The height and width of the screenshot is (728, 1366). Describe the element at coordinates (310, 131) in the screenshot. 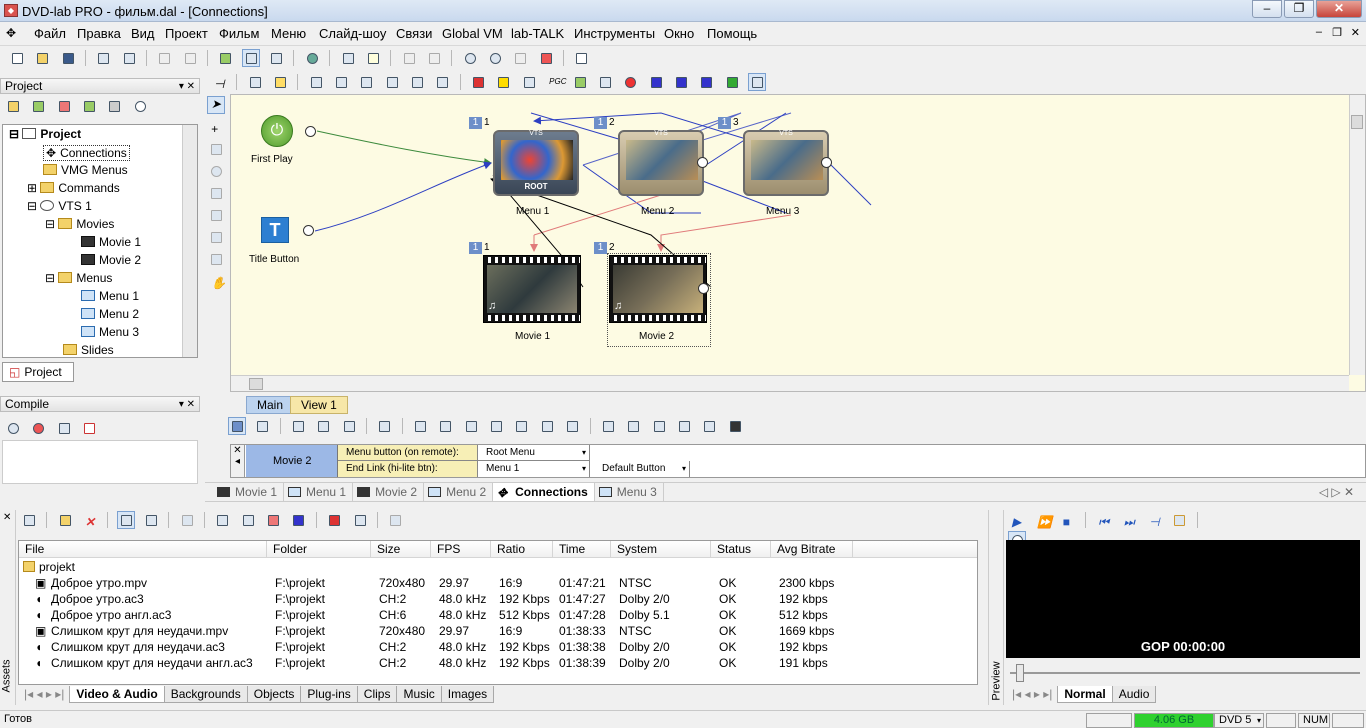

I see `first-play-port` at that location.